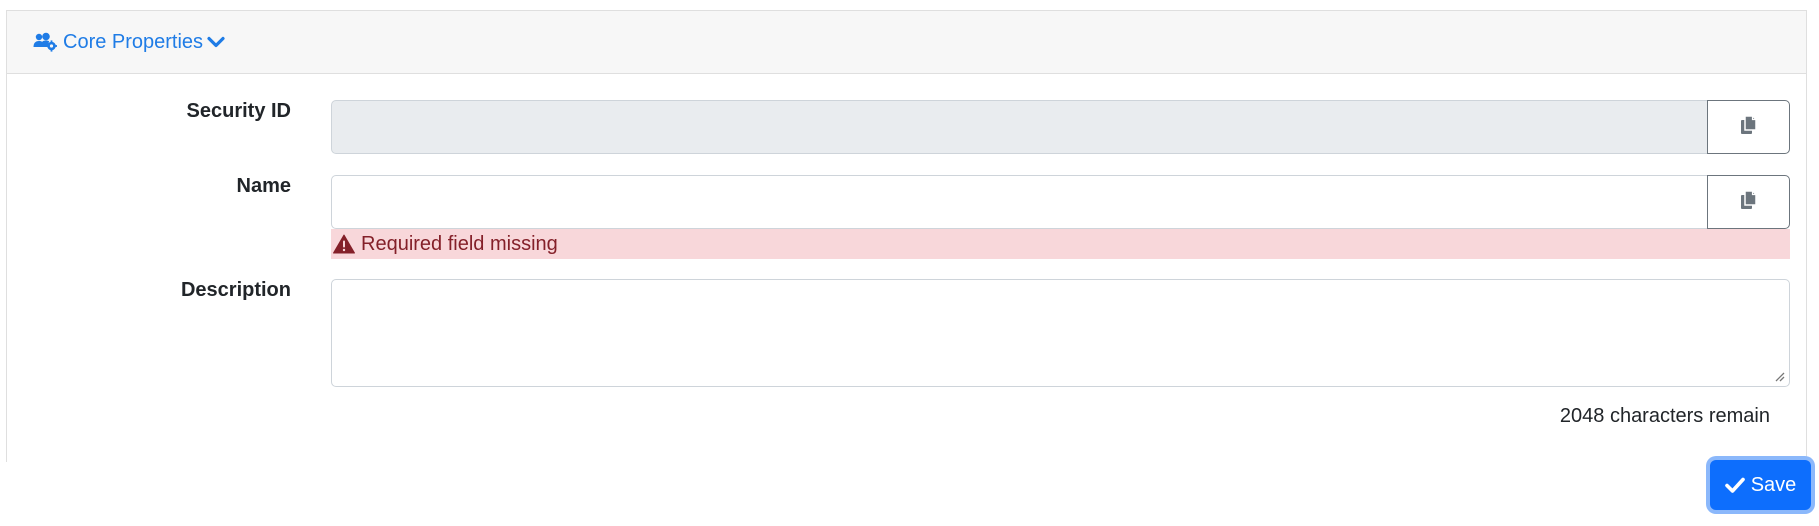 The height and width of the screenshot is (526, 1819). What do you see at coordinates (238, 111) in the screenshot?
I see `security-id-label: Security ID` at bounding box center [238, 111].